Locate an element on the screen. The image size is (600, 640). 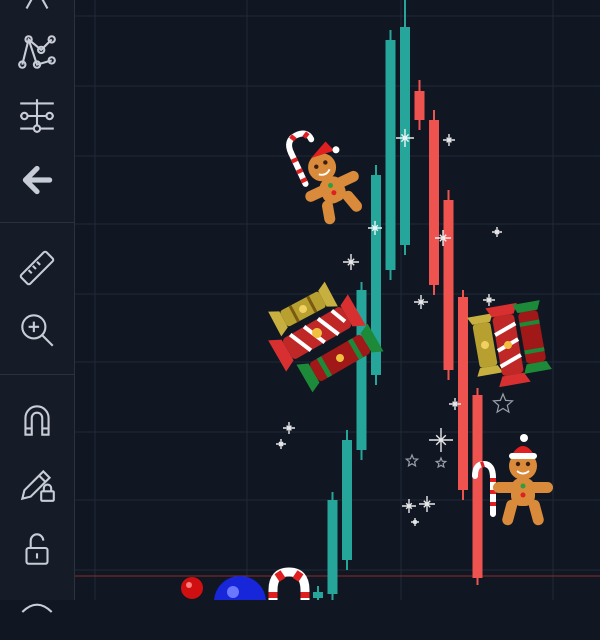
drawing-toolbar is located at coordinates (37, 306).